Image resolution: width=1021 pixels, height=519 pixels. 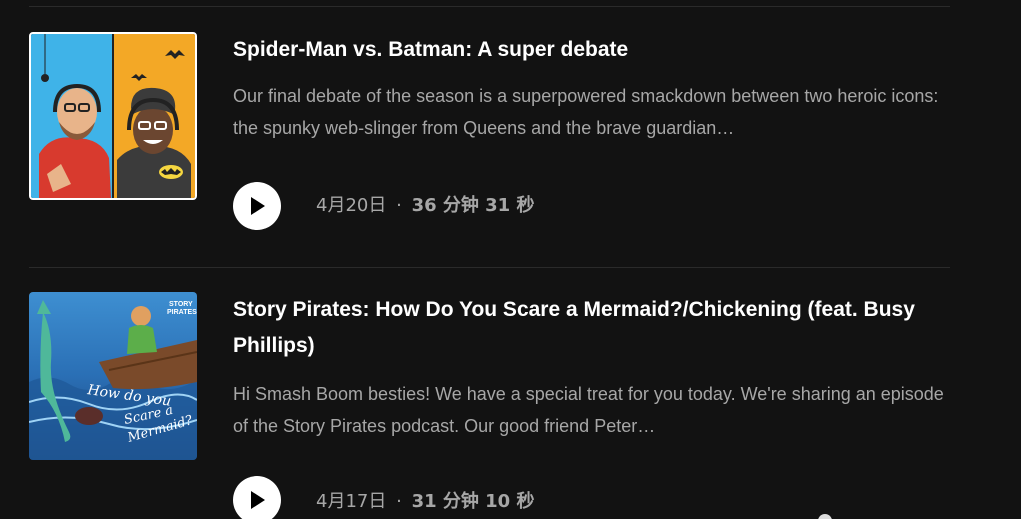 I want to click on episode-date: 4月17日, so click(x=351, y=501).